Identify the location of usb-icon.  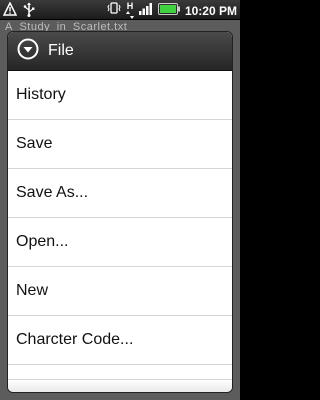
(29, 12).